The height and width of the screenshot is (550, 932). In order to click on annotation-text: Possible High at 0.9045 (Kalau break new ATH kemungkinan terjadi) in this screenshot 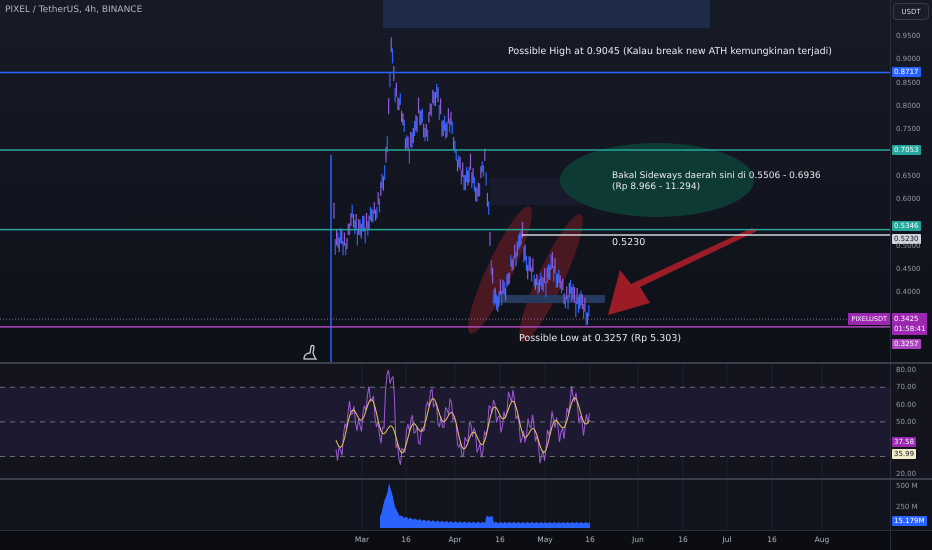, I will do `click(670, 51)`.